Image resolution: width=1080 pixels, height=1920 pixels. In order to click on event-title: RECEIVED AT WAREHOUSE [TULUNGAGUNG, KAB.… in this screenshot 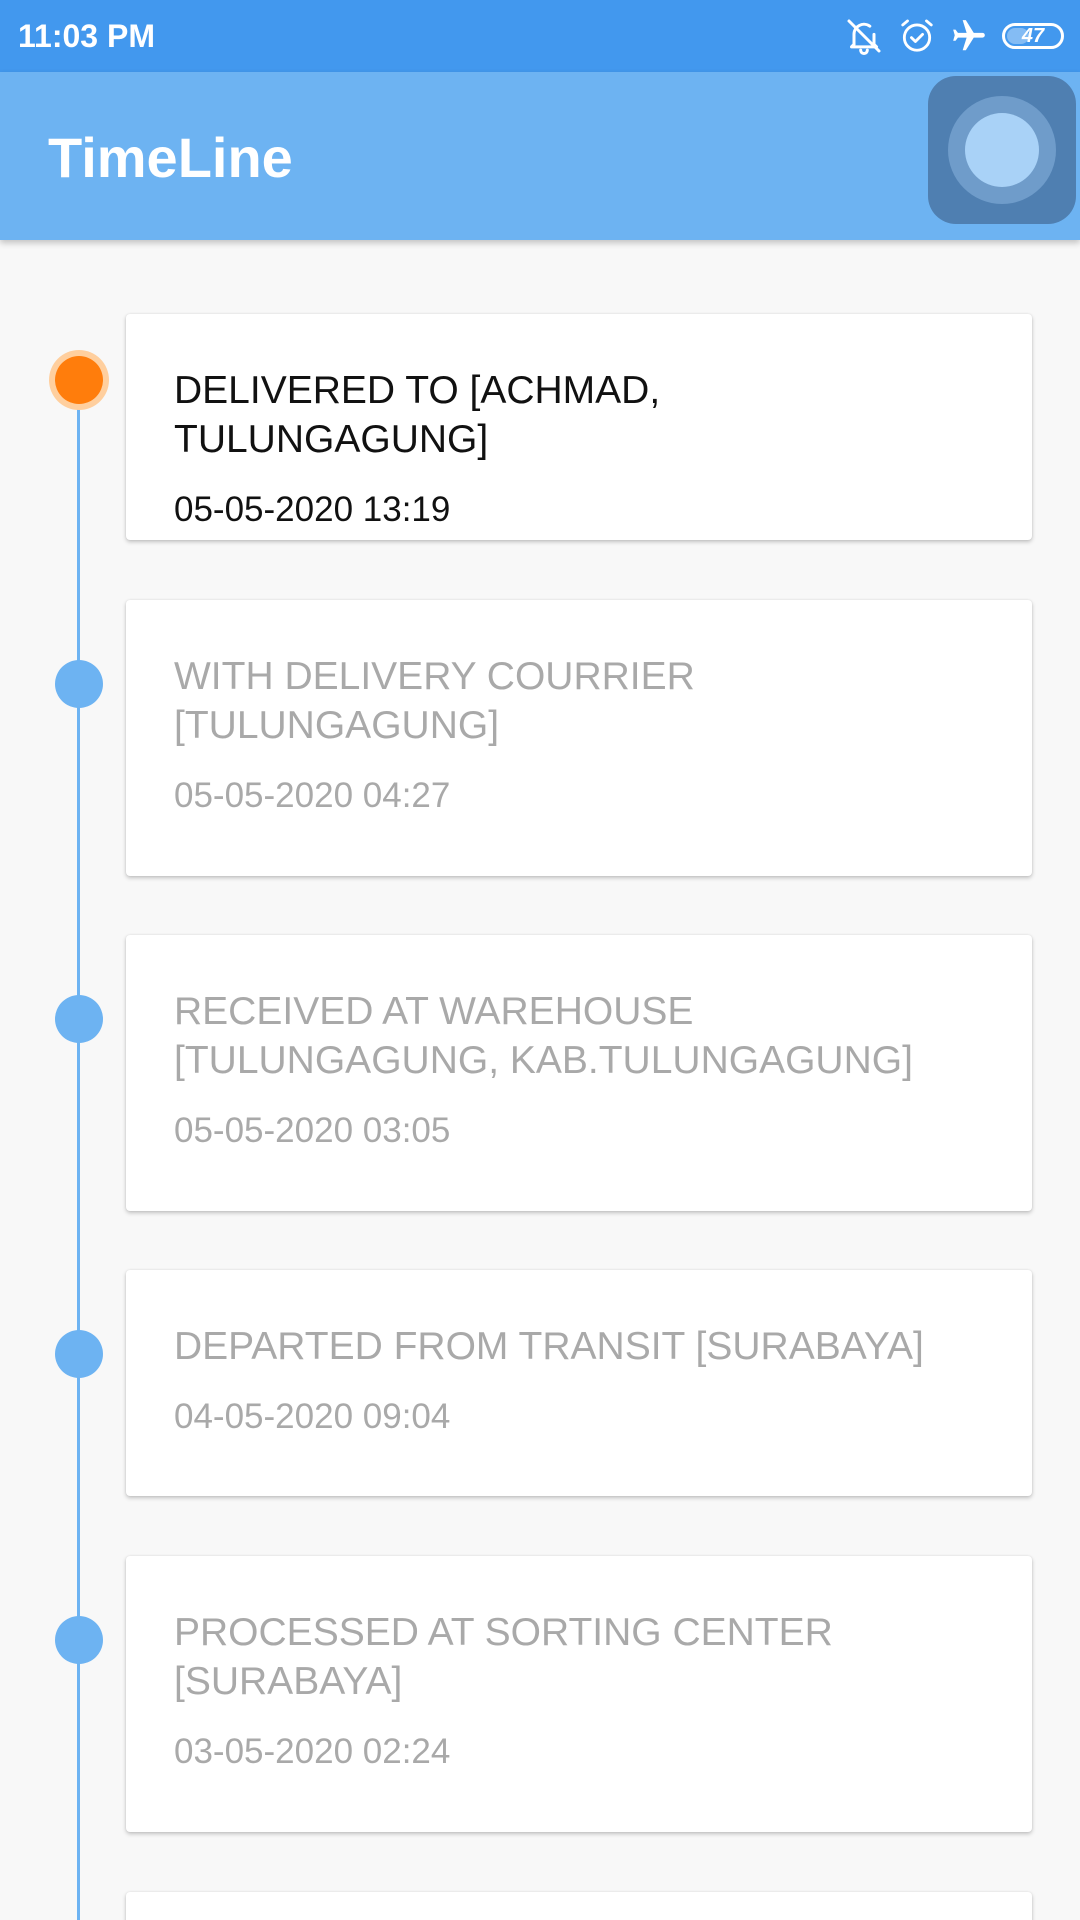, I will do `click(543, 1036)`.